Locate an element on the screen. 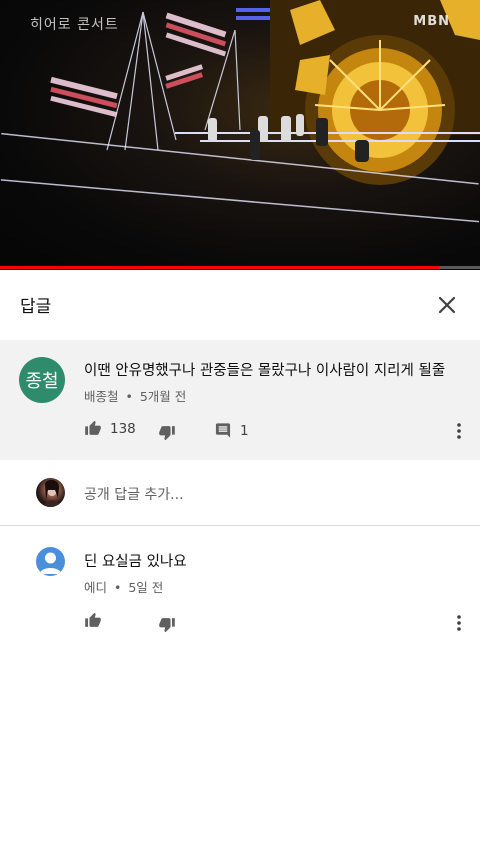 The width and height of the screenshot is (480, 853). close-icon is located at coordinates (447, 305).